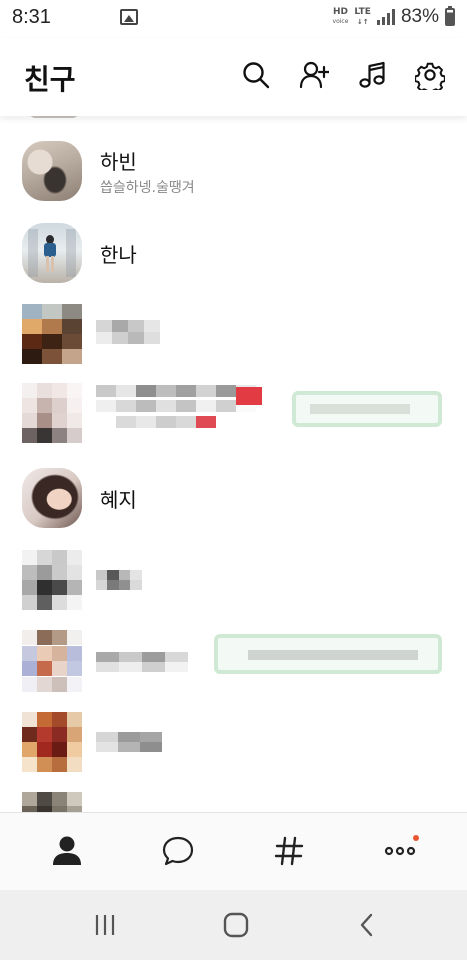  What do you see at coordinates (233, 19) in the screenshot?
I see `status-bar: 8:31 HD voice LTE ↓↑ 83%` at bounding box center [233, 19].